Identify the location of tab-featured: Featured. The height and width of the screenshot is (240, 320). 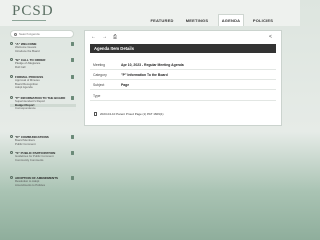
(162, 20).